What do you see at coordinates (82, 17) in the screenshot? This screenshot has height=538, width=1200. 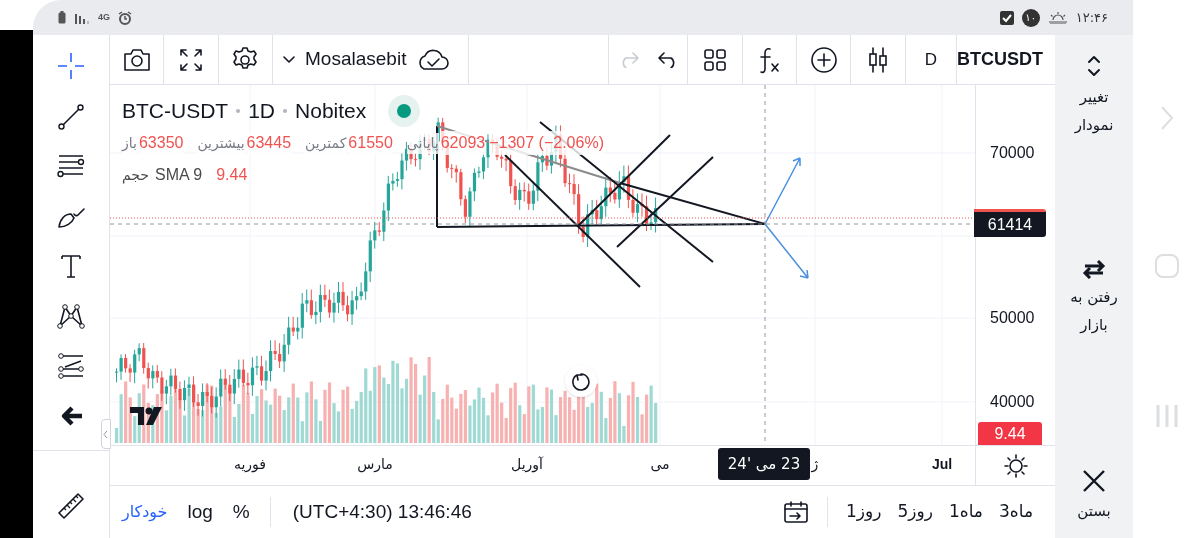 I see `signal-icon` at bounding box center [82, 17].